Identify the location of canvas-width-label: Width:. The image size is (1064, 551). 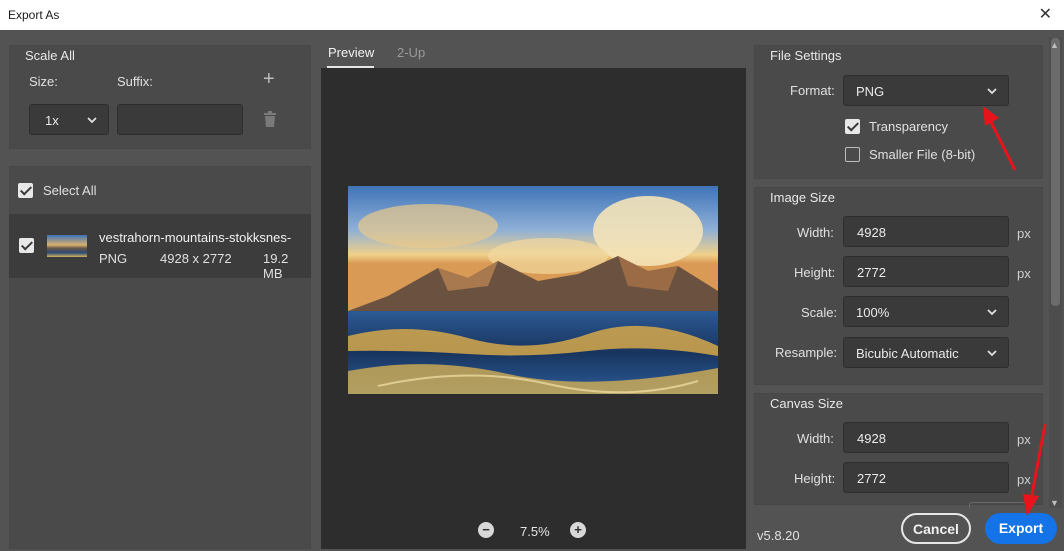
(815, 438).